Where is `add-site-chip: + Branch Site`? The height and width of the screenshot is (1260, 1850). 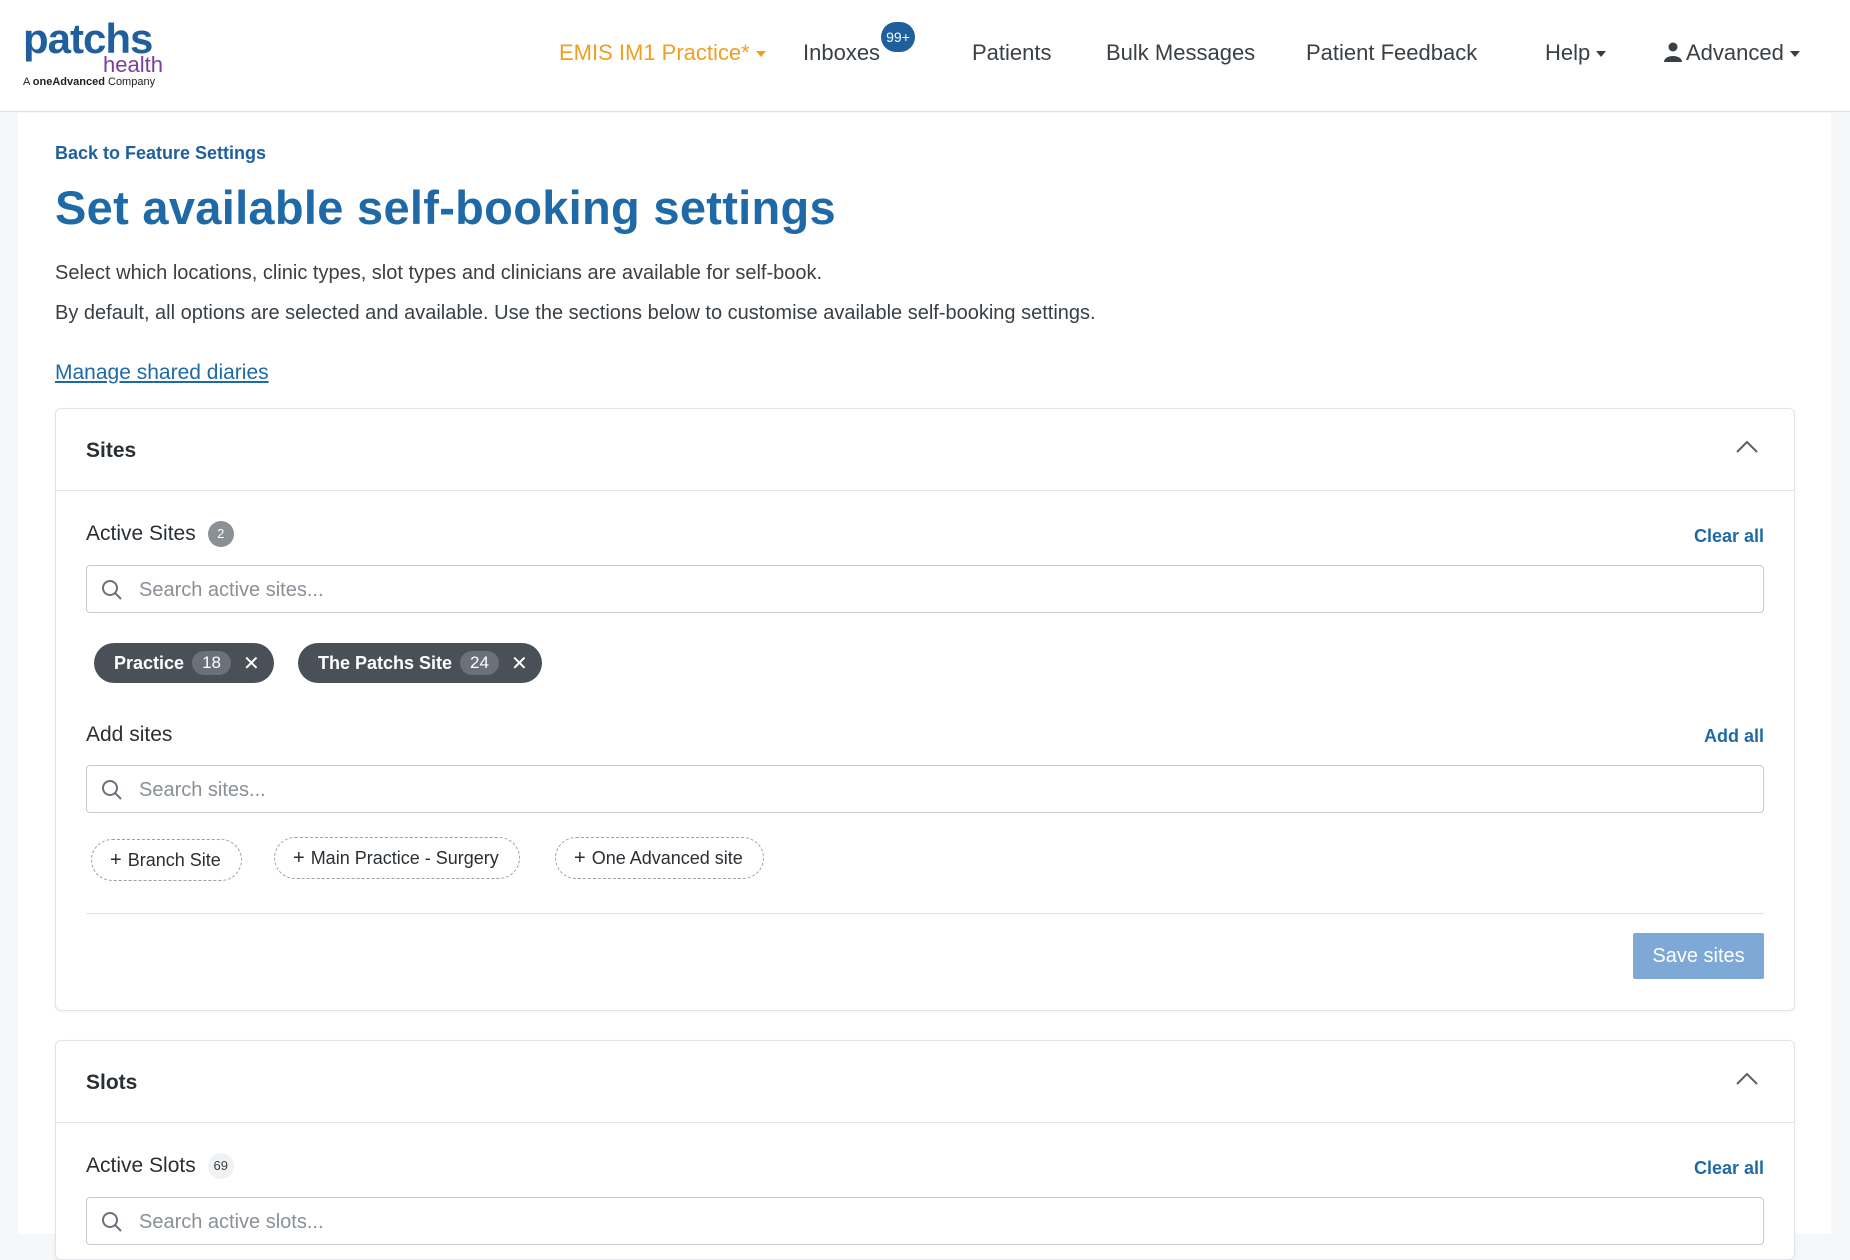
add-site-chip: + Branch Site is located at coordinates (166, 860).